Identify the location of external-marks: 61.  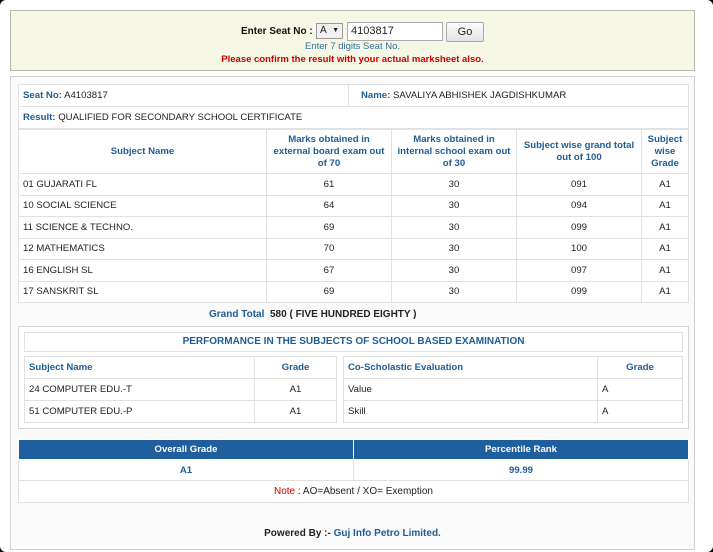
(329, 184).